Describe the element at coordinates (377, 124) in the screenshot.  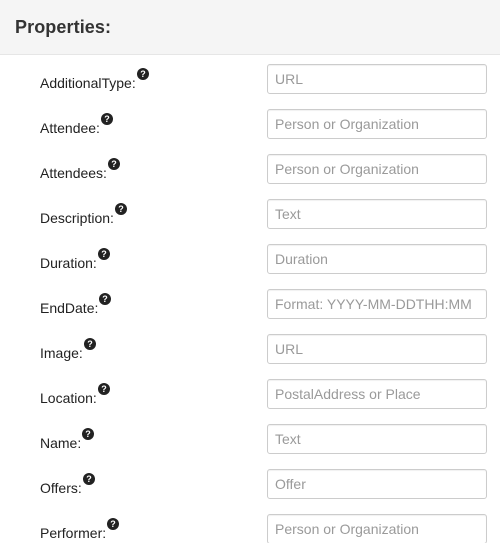
I see `attendee-input` at that location.